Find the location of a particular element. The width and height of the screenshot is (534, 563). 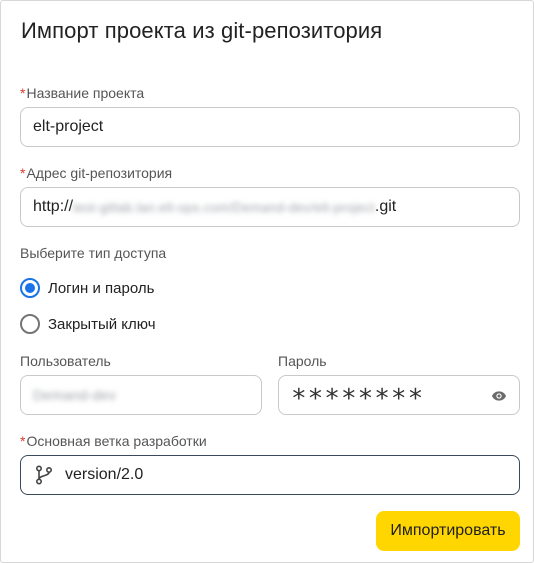

repo-address-label-text: Адрес git-репозитория is located at coordinates (99, 173).